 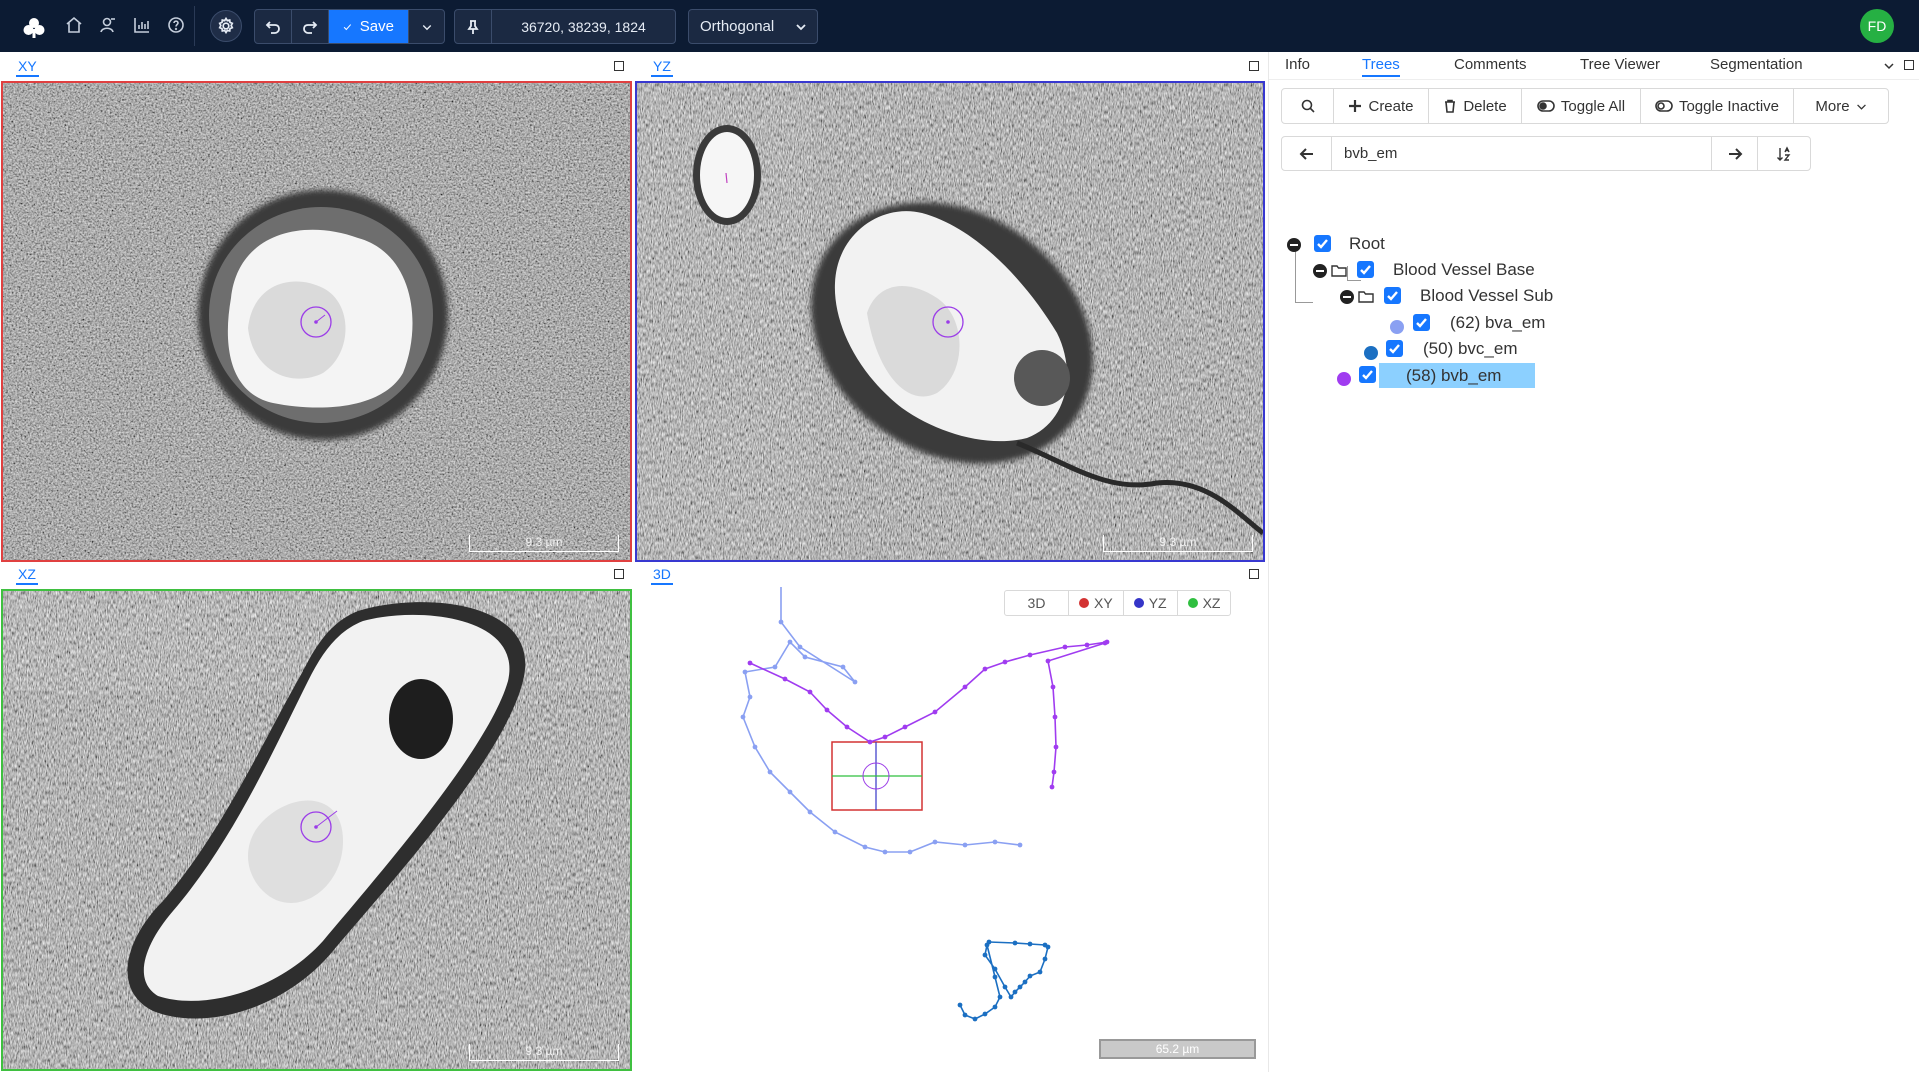 I want to click on view-mode-value: Orthogonal, so click(x=737, y=26).